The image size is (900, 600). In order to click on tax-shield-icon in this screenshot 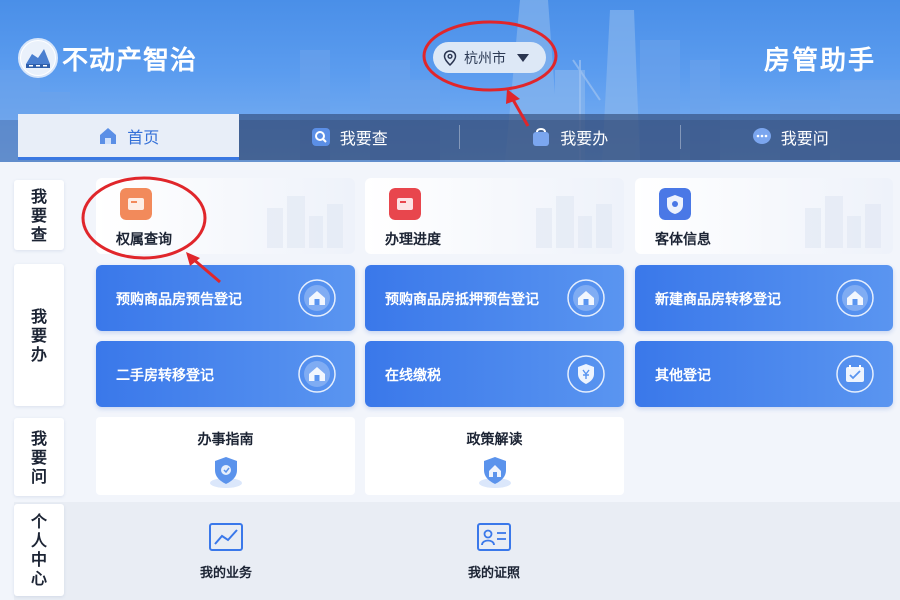, I will do `click(586, 374)`.